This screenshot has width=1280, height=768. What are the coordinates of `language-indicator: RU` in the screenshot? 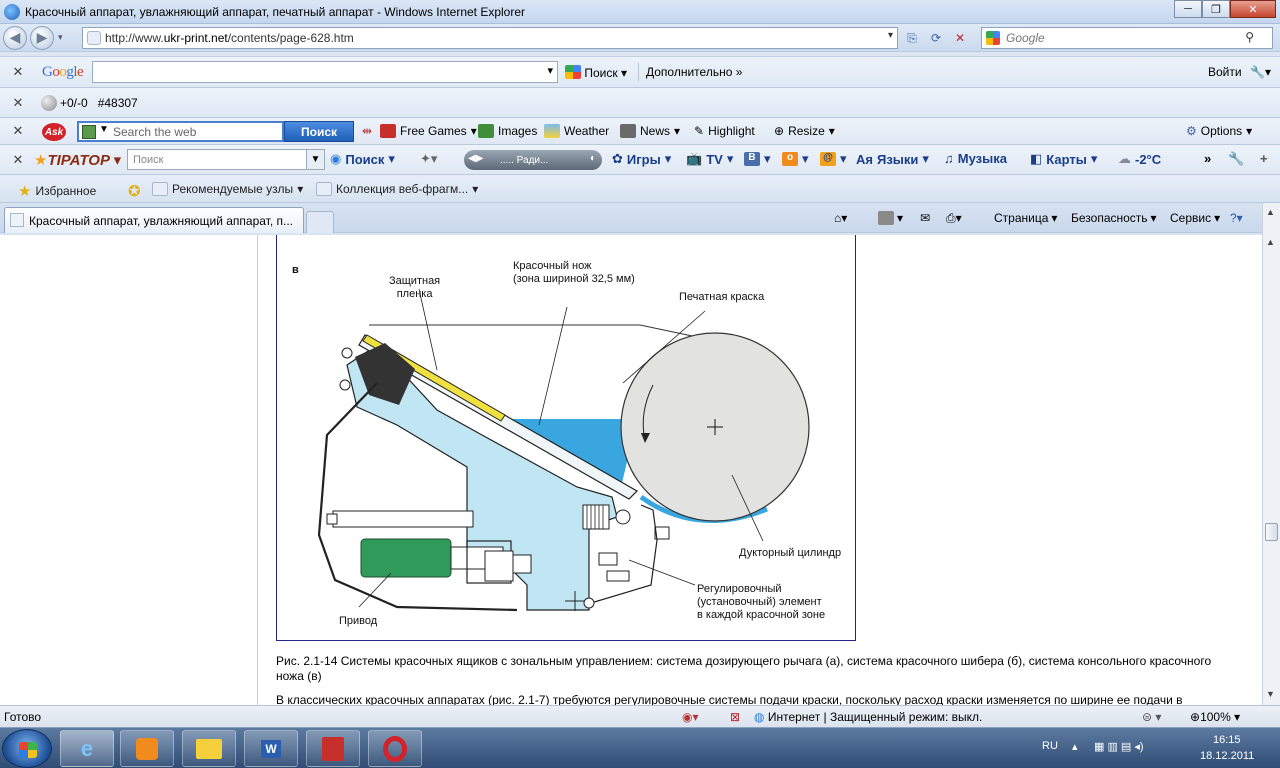 It's located at (1050, 746).